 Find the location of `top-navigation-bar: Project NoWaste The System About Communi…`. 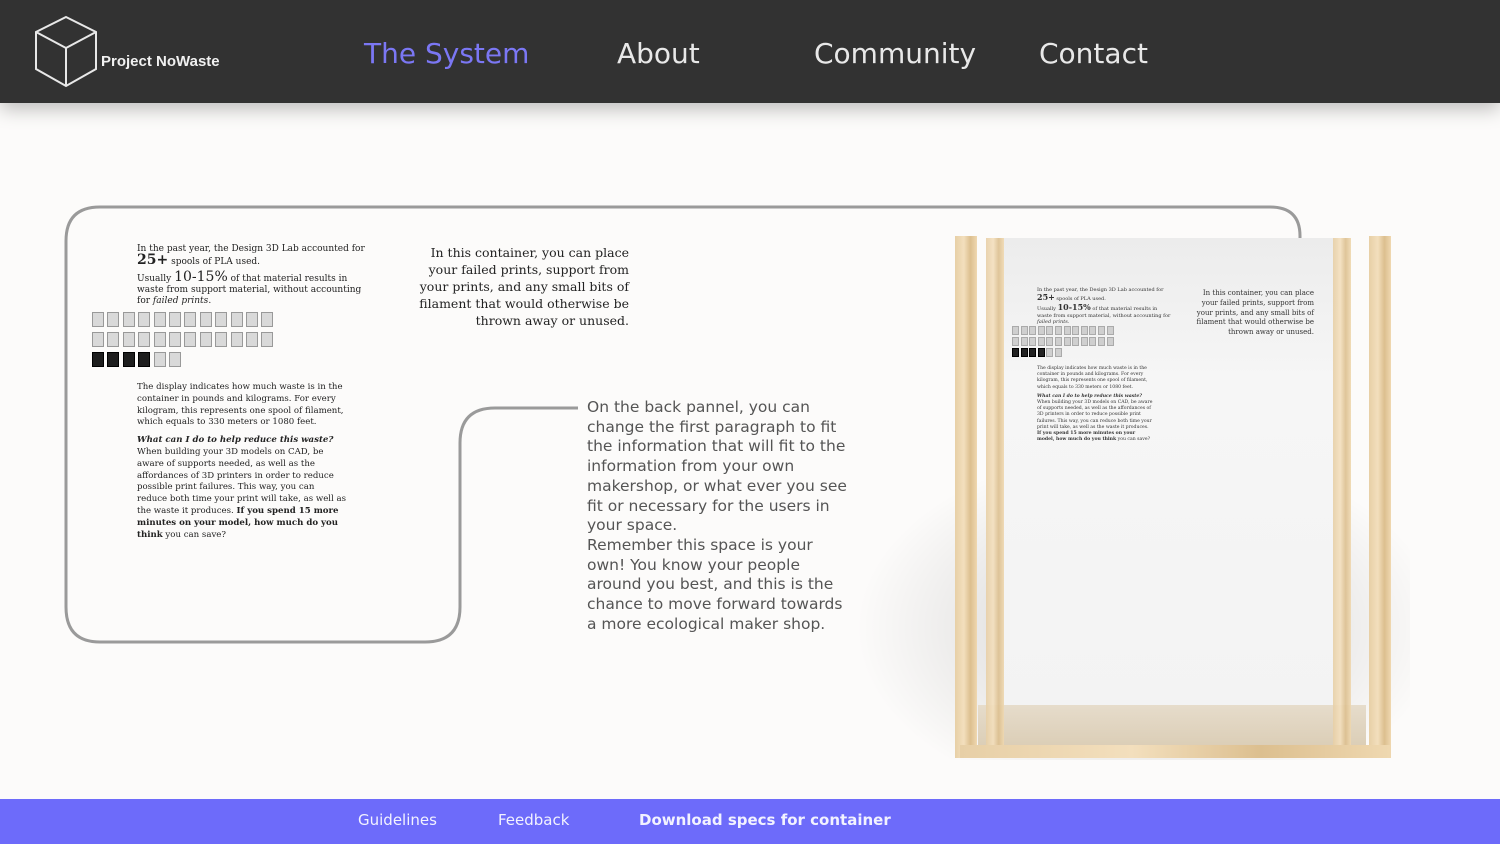

top-navigation-bar: Project NoWaste The System About Communi… is located at coordinates (750, 51).